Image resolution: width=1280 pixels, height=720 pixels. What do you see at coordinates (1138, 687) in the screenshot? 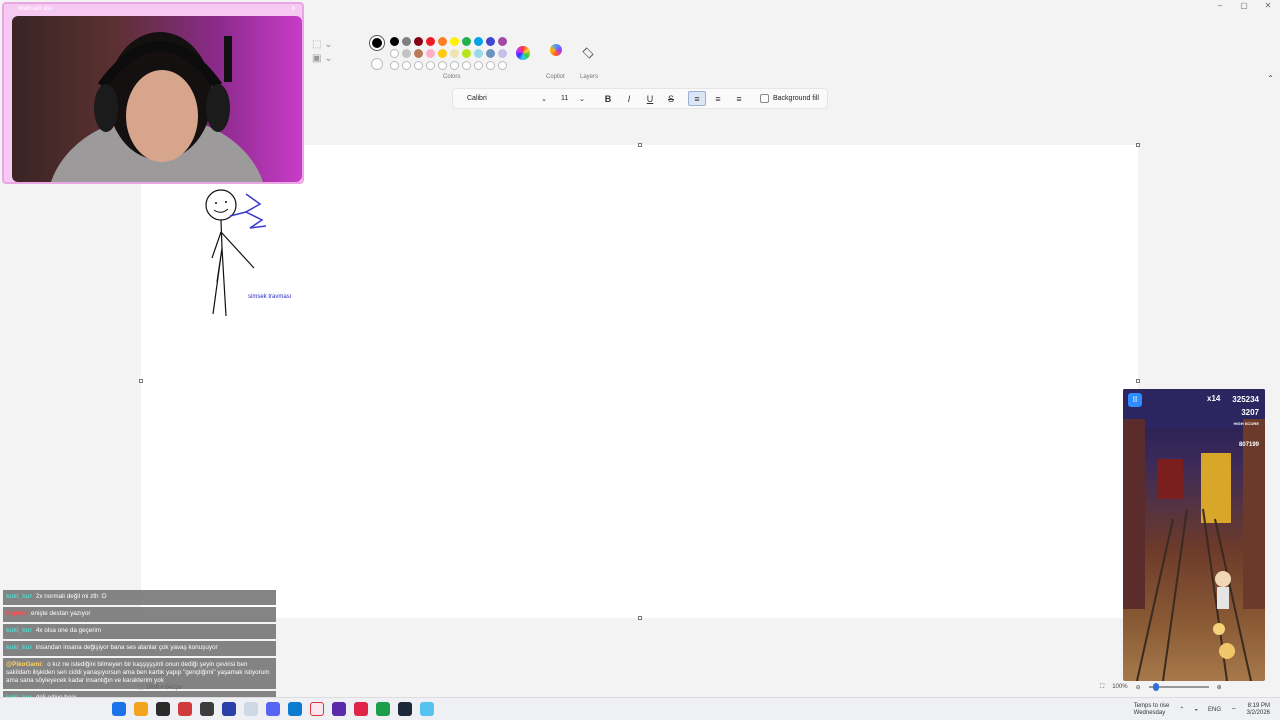
I see `zoom-out-icon: ⊖` at bounding box center [1138, 687].